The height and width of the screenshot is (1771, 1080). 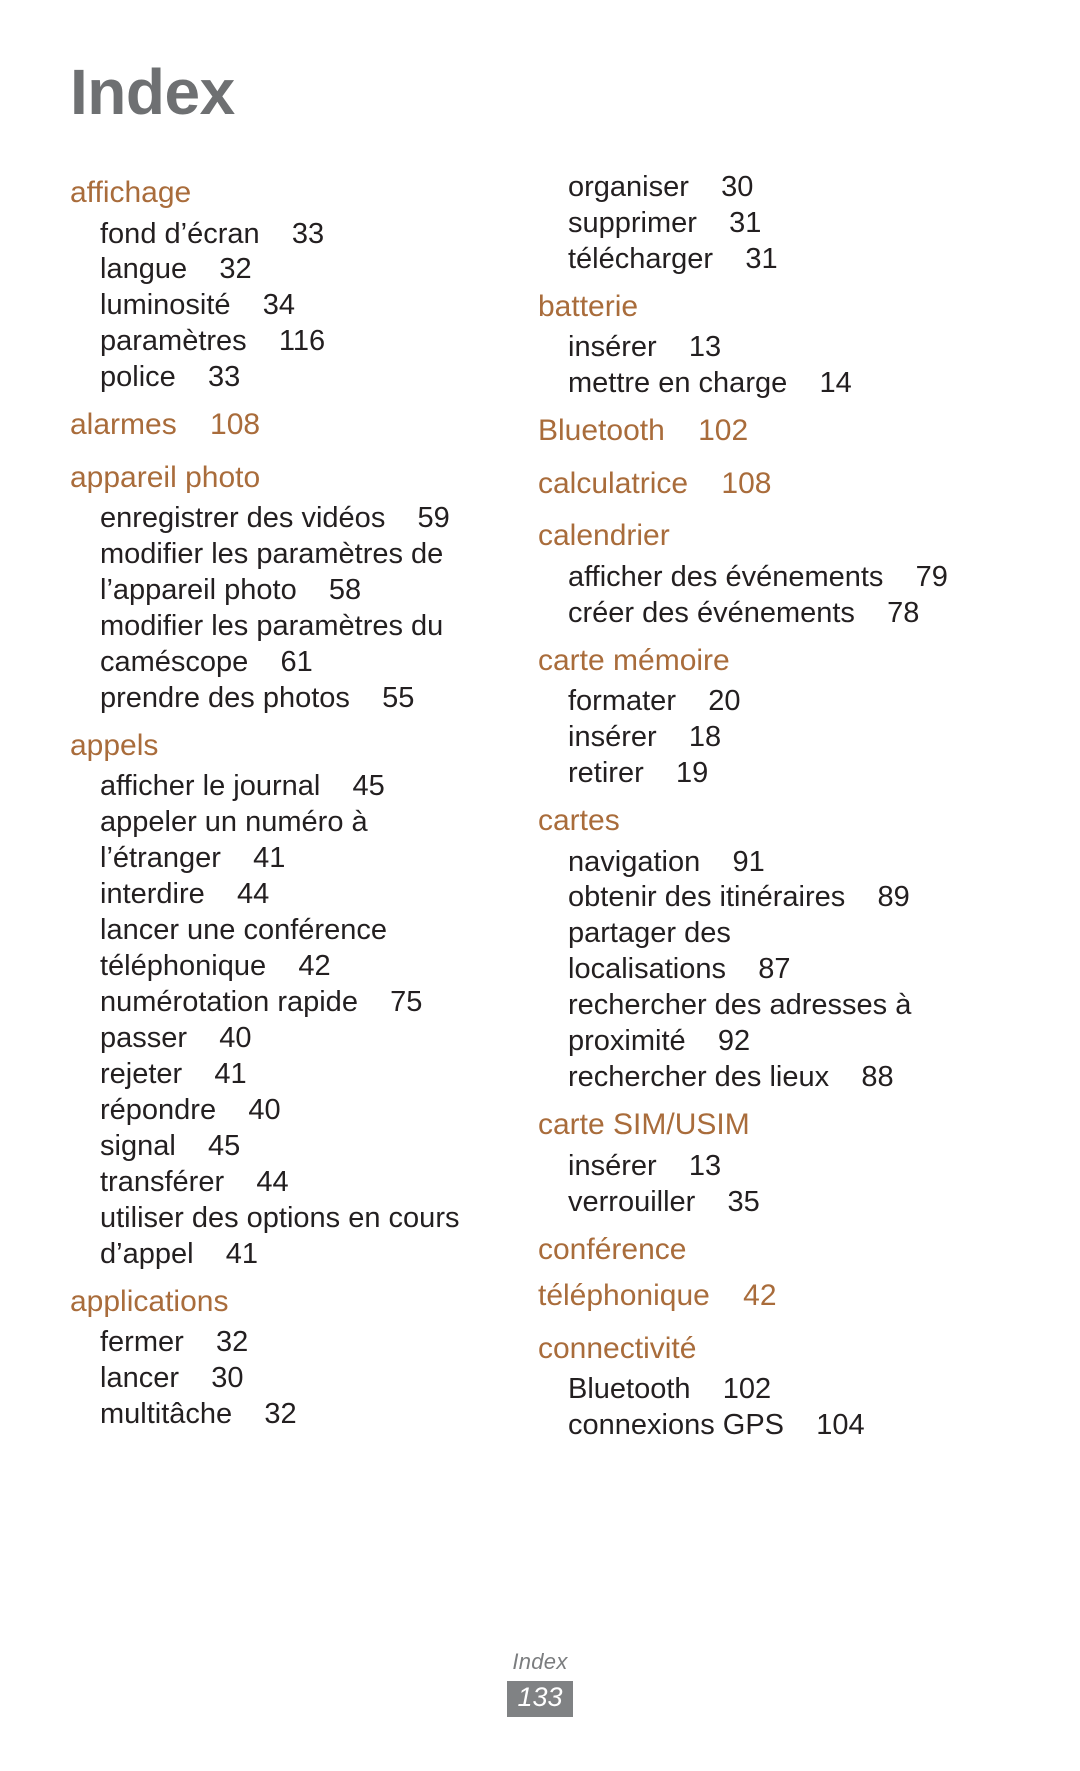 What do you see at coordinates (290, 1379) in the screenshot?
I see `index-entry: lancer 30` at bounding box center [290, 1379].